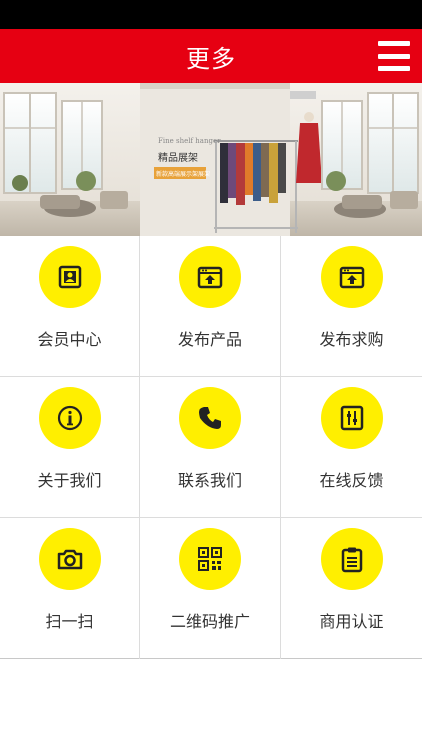  What do you see at coordinates (183, 174) in the screenshot?
I see `banner-badge: 新款高端展示架展架` at bounding box center [183, 174].